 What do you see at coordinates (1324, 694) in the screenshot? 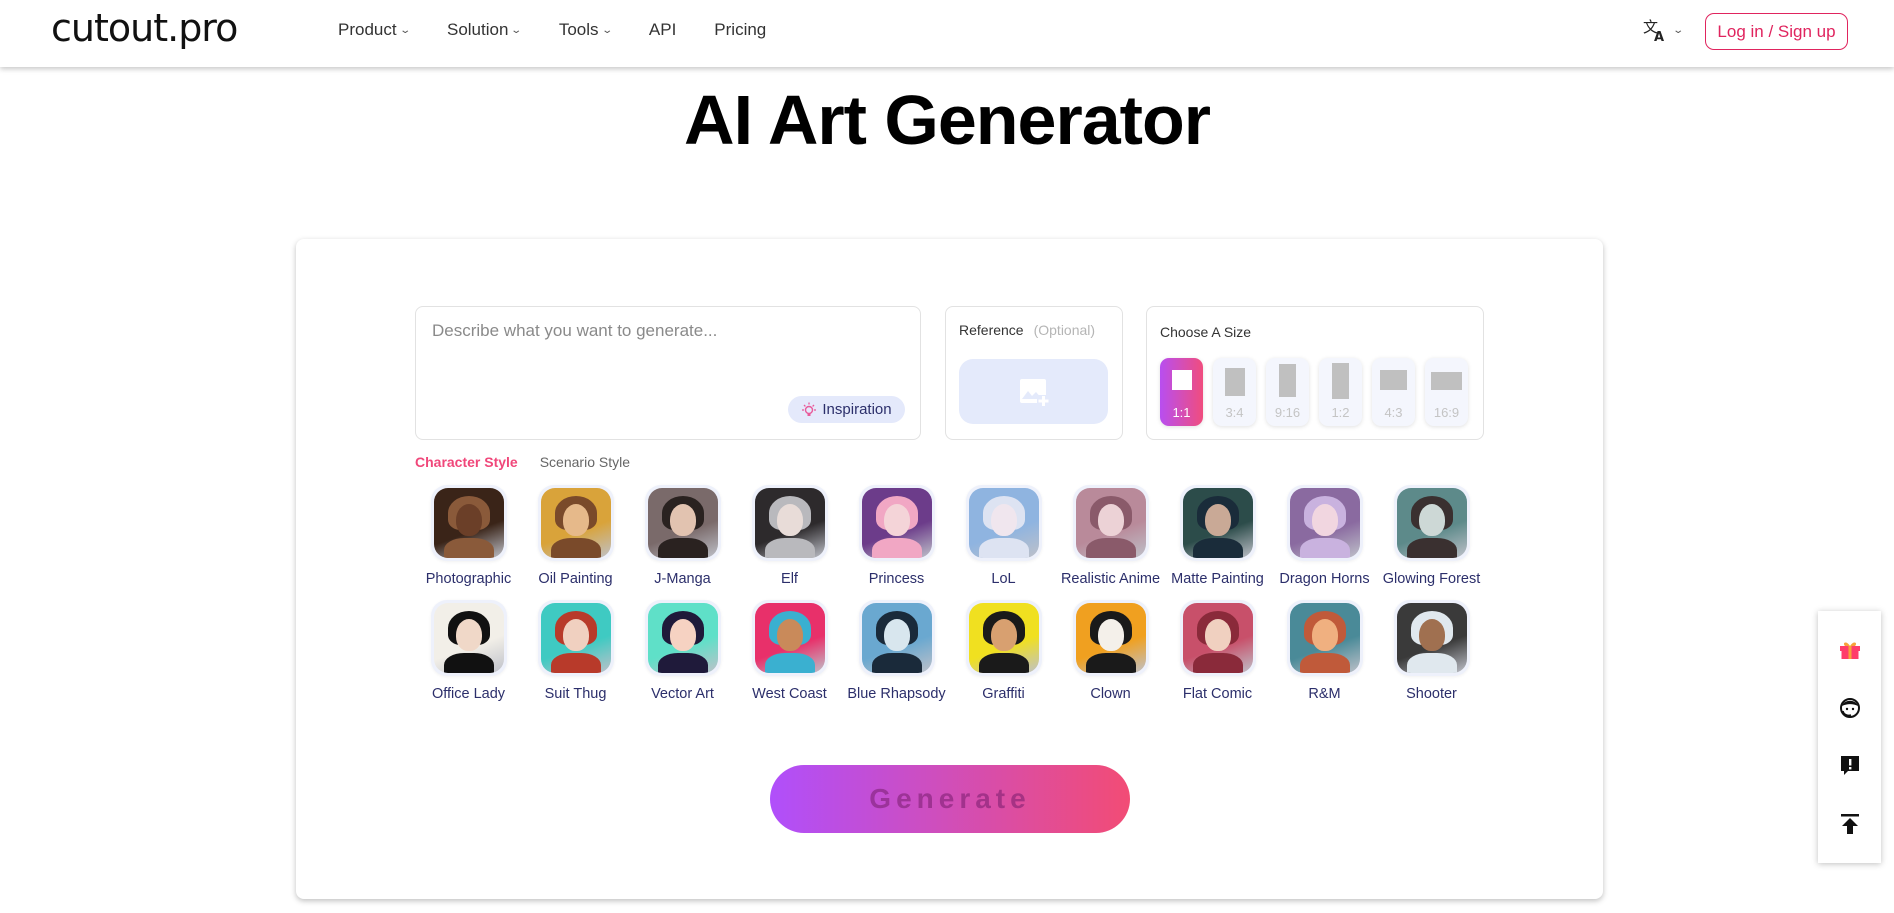
I see `style-label: R&M` at bounding box center [1324, 694].